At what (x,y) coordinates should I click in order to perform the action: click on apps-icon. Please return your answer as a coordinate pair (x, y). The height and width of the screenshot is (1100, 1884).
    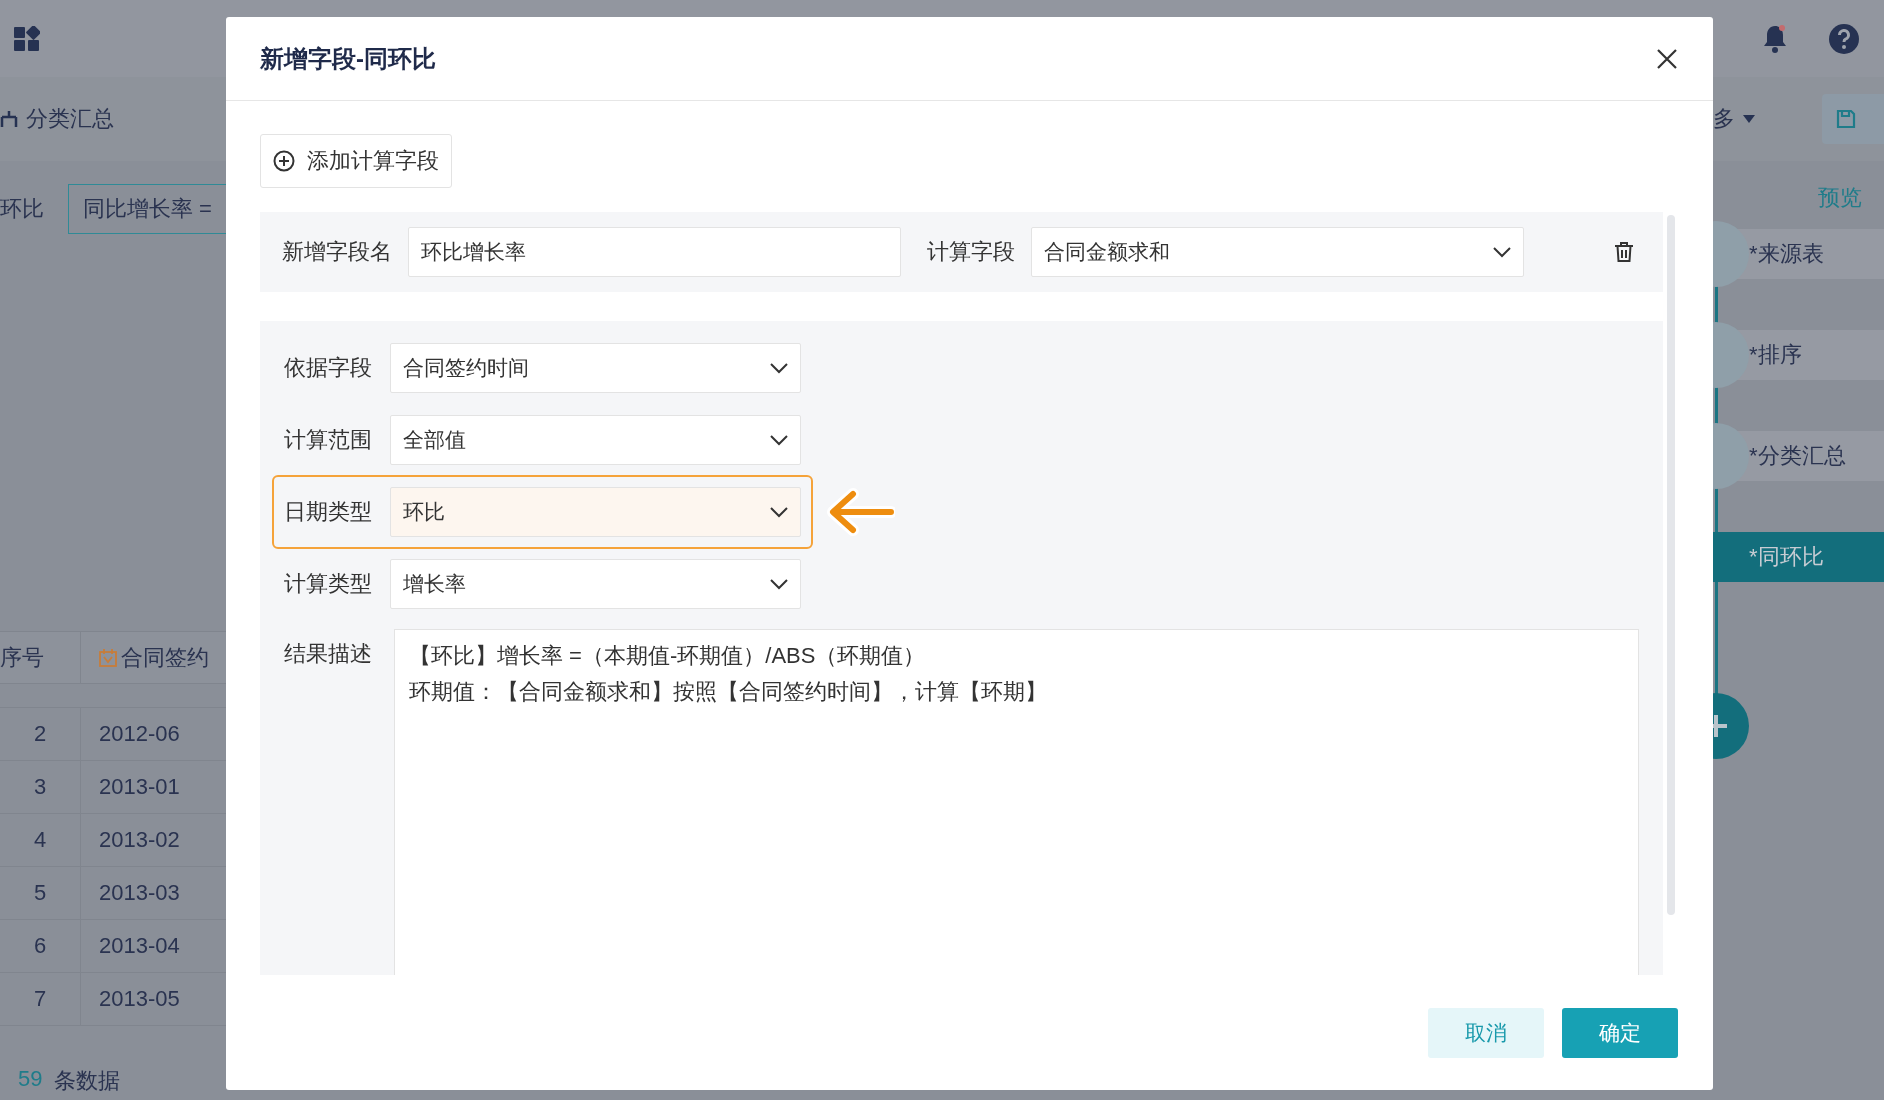
    Looking at the image, I should click on (27, 38).